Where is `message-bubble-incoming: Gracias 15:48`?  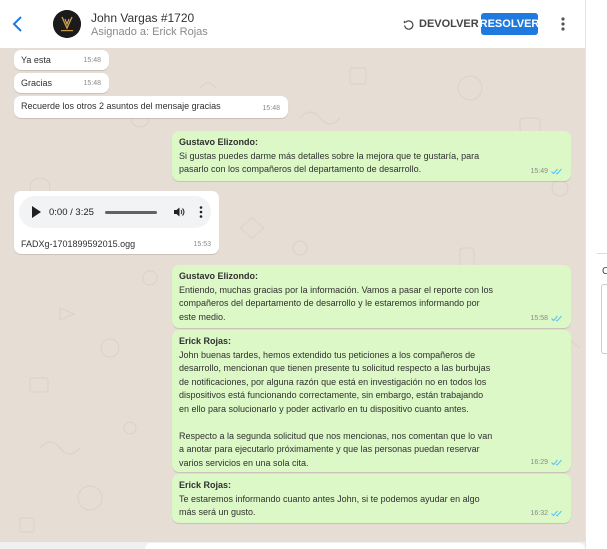
message-bubble-incoming: Gracias 15:48 is located at coordinates (61, 83).